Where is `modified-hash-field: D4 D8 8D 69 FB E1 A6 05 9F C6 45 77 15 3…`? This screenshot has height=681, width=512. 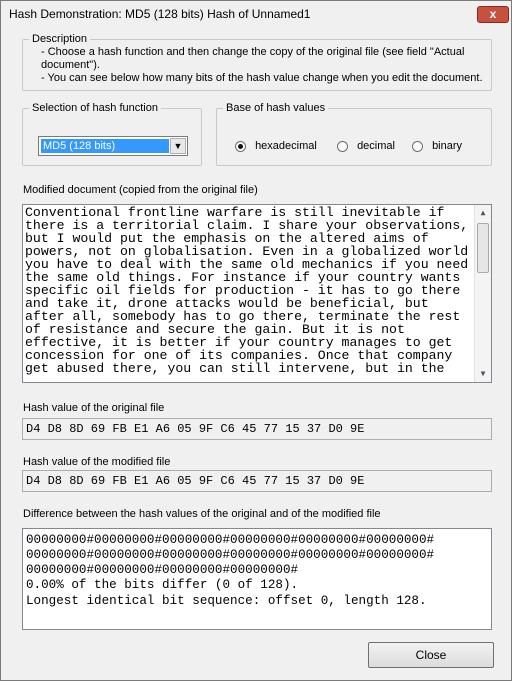
modified-hash-field: D4 D8 8D 69 FB E1 A6 05 9F C6 45 77 15 3… is located at coordinates (257, 481).